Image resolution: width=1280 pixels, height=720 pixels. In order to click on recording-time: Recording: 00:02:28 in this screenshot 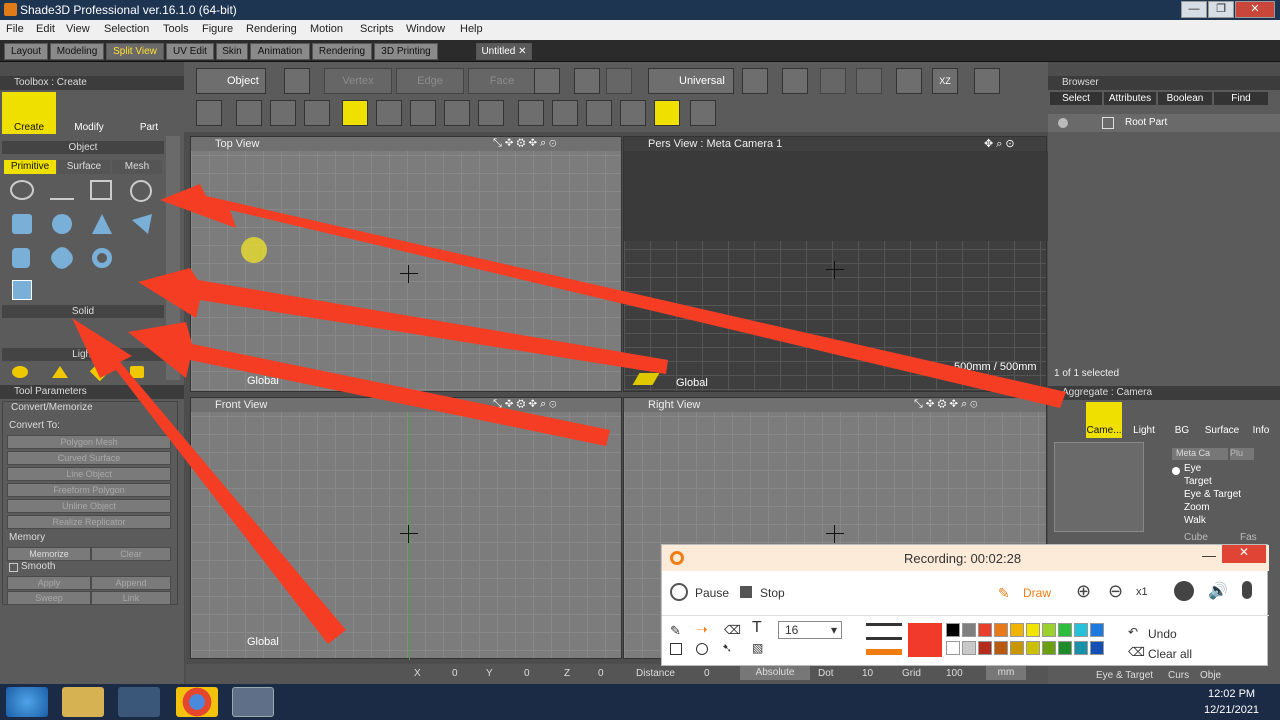, I will do `click(963, 558)`.